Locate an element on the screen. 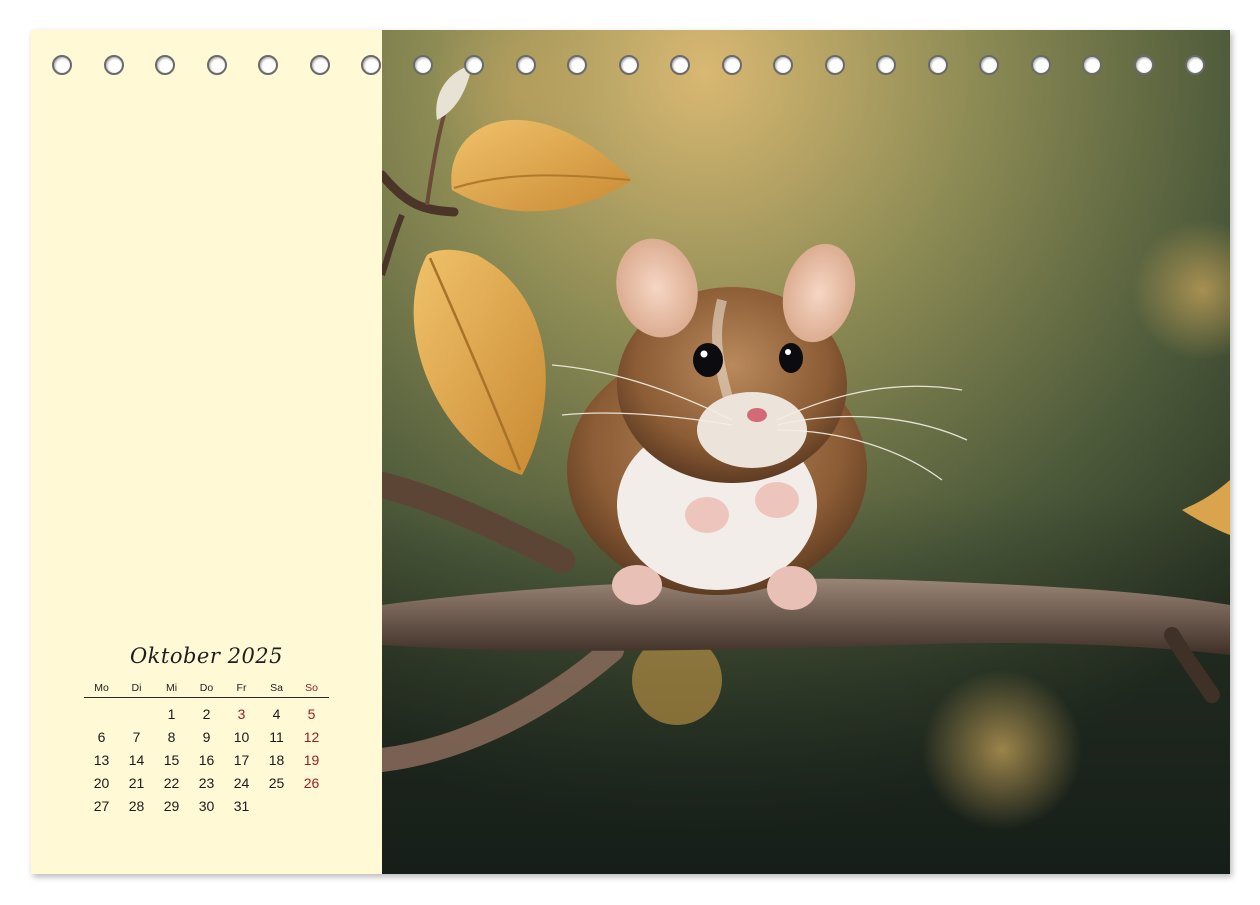 This screenshot has height=905, width=1260. day-cell: 4 is located at coordinates (276, 714).